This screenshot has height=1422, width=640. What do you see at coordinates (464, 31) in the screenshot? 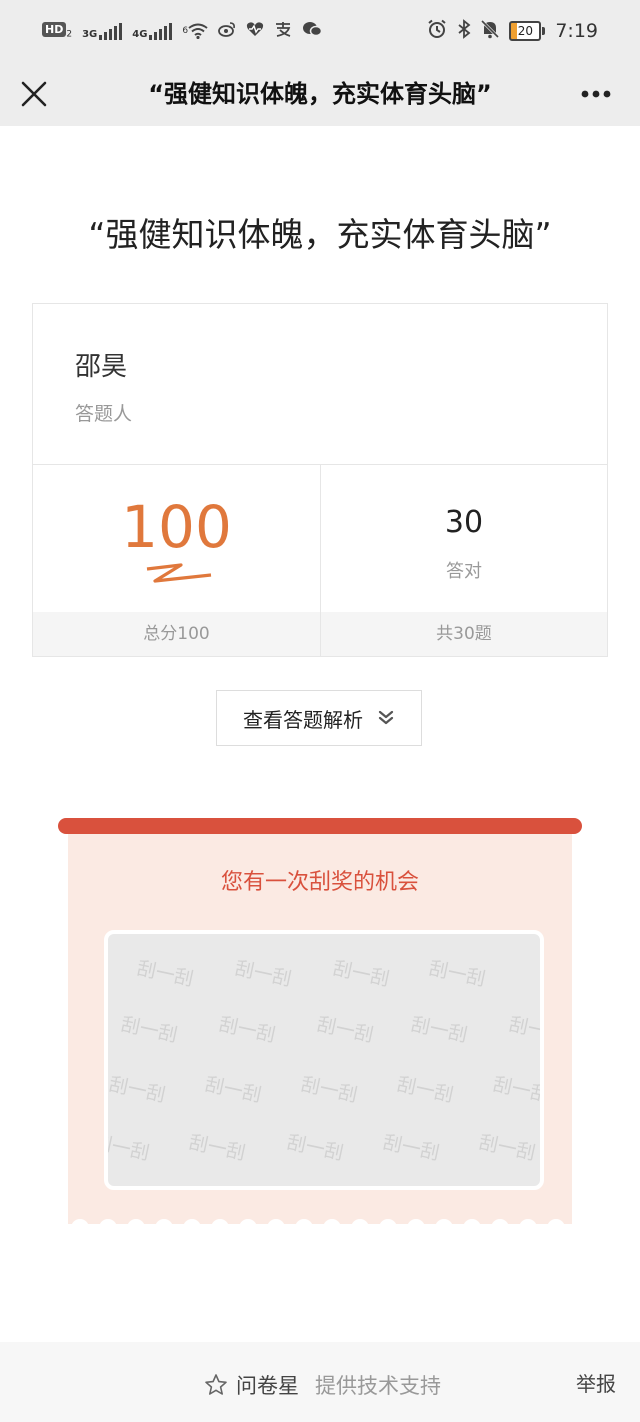
I see `bluetooth-icon` at bounding box center [464, 31].